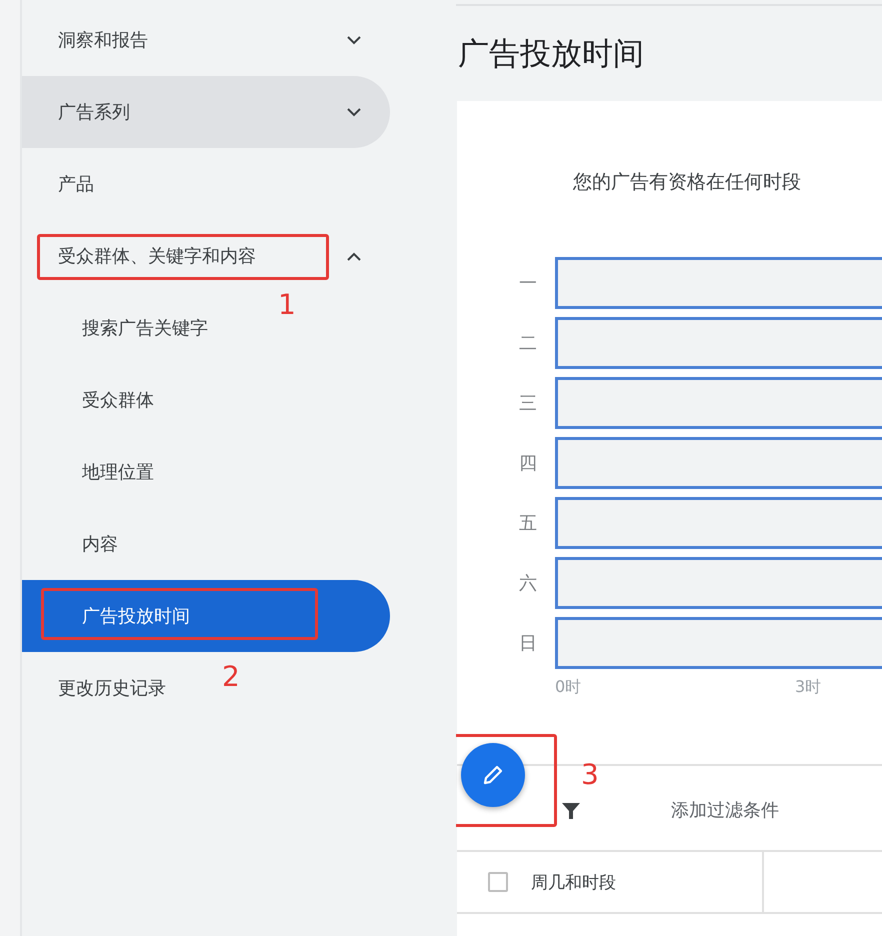 Image resolution: width=882 pixels, height=936 pixels. What do you see at coordinates (63, 184) in the screenshot?
I see `nav-item: 产品` at bounding box center [63, 184].